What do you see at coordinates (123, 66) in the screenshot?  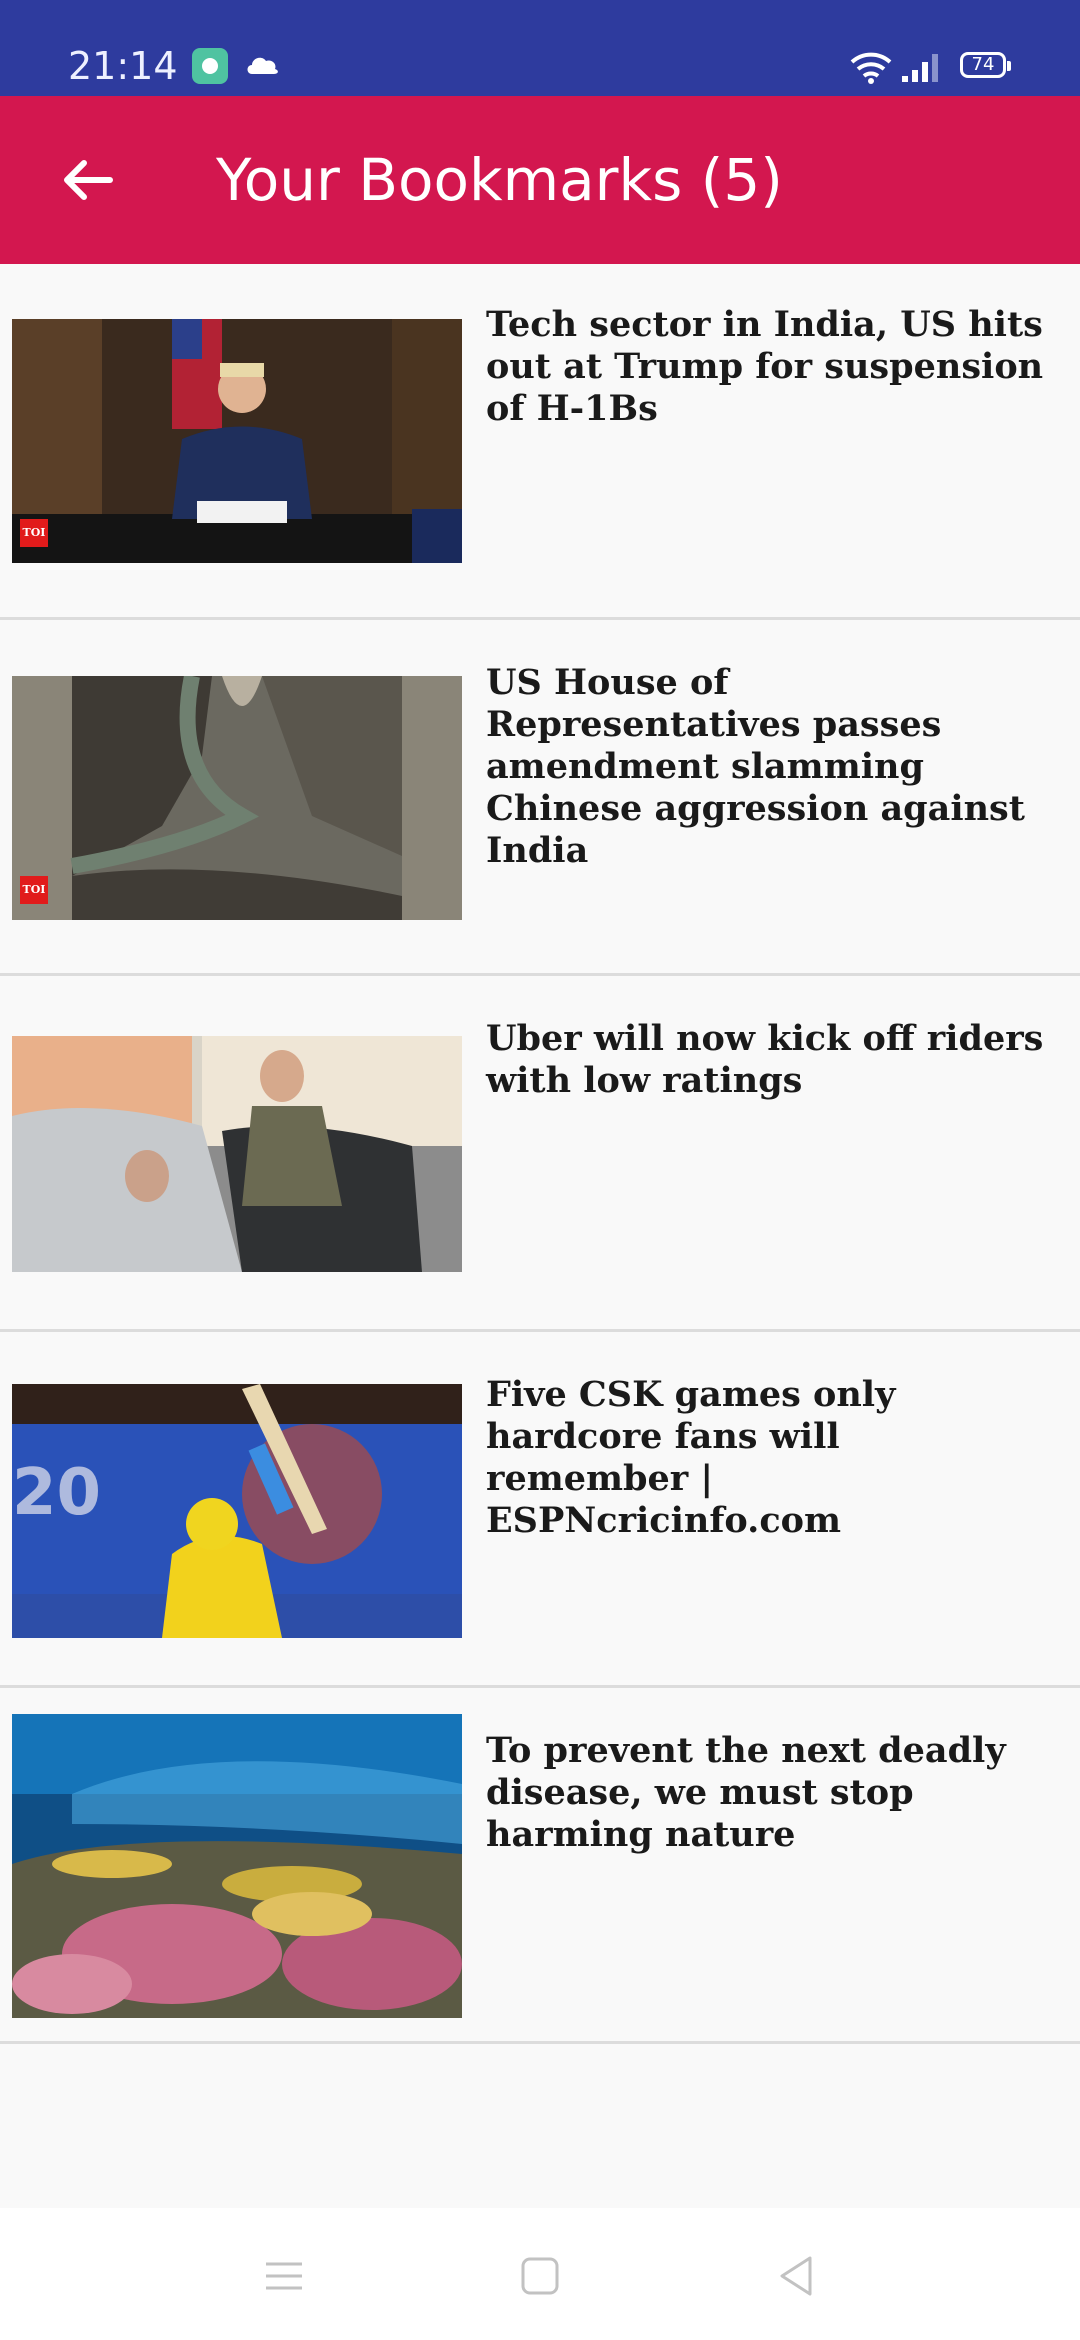 I see `status-time: 21:14` at bounding box center [123, 66].